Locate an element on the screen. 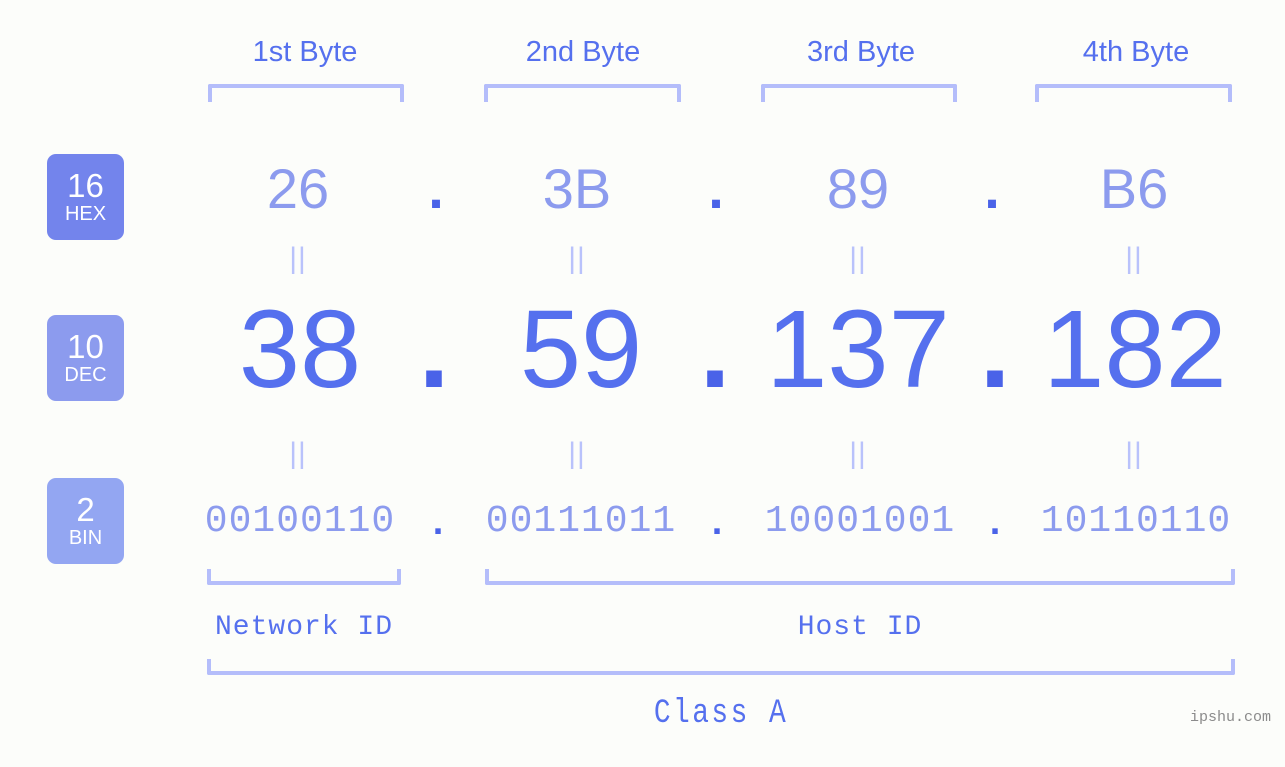 This screenshot has width=1285, height=767. host-id-bracket is located at coordinates (860, 577).